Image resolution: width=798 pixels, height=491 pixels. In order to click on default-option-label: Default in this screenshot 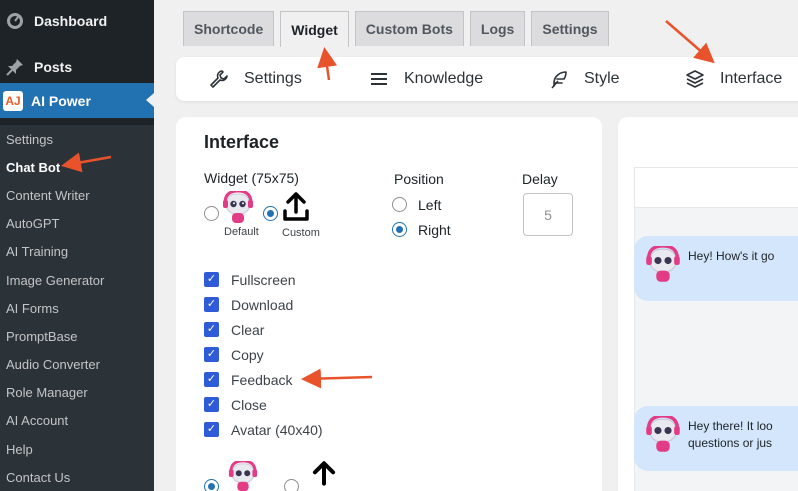, I will do `click(241, 232)`.